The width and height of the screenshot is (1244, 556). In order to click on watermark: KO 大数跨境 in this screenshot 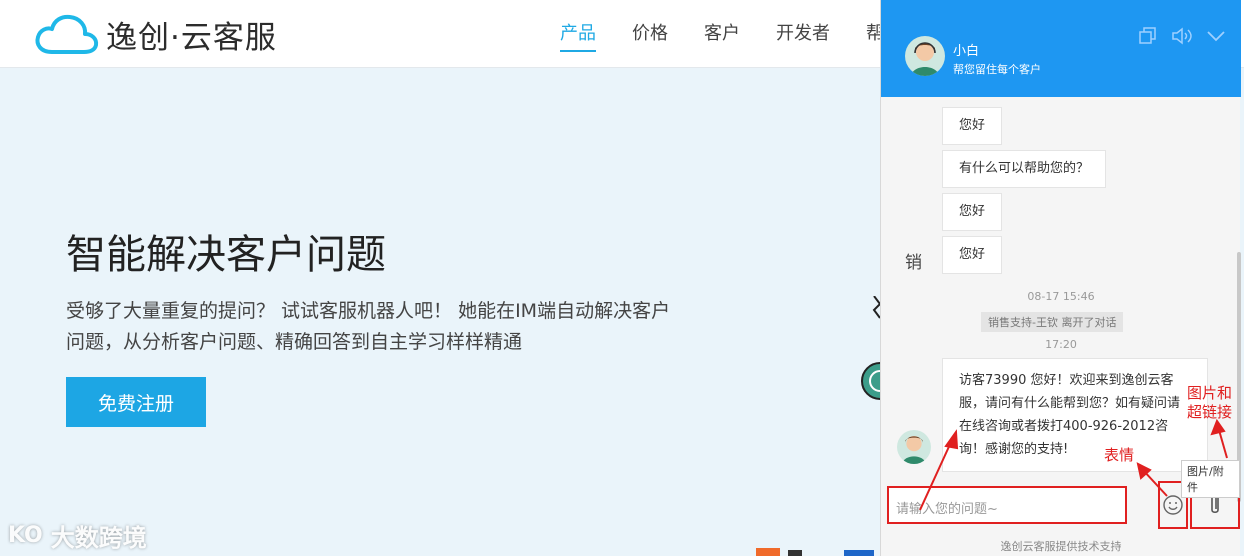, I will do `click(77, 535)`.